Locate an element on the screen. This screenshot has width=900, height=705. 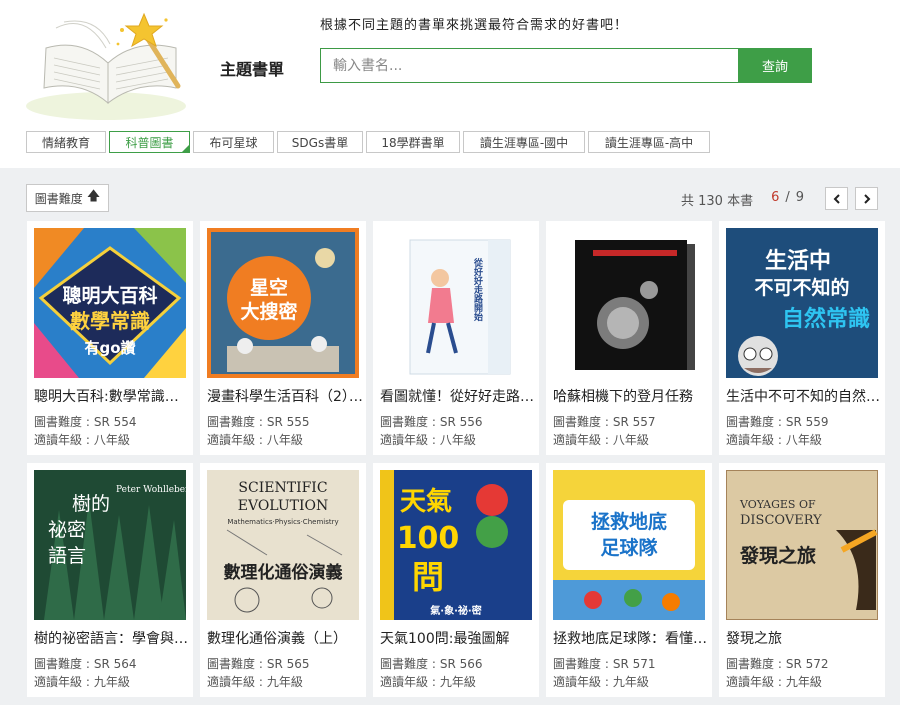
cover-title-text: 樹的 is located at coordinates (91, 504).